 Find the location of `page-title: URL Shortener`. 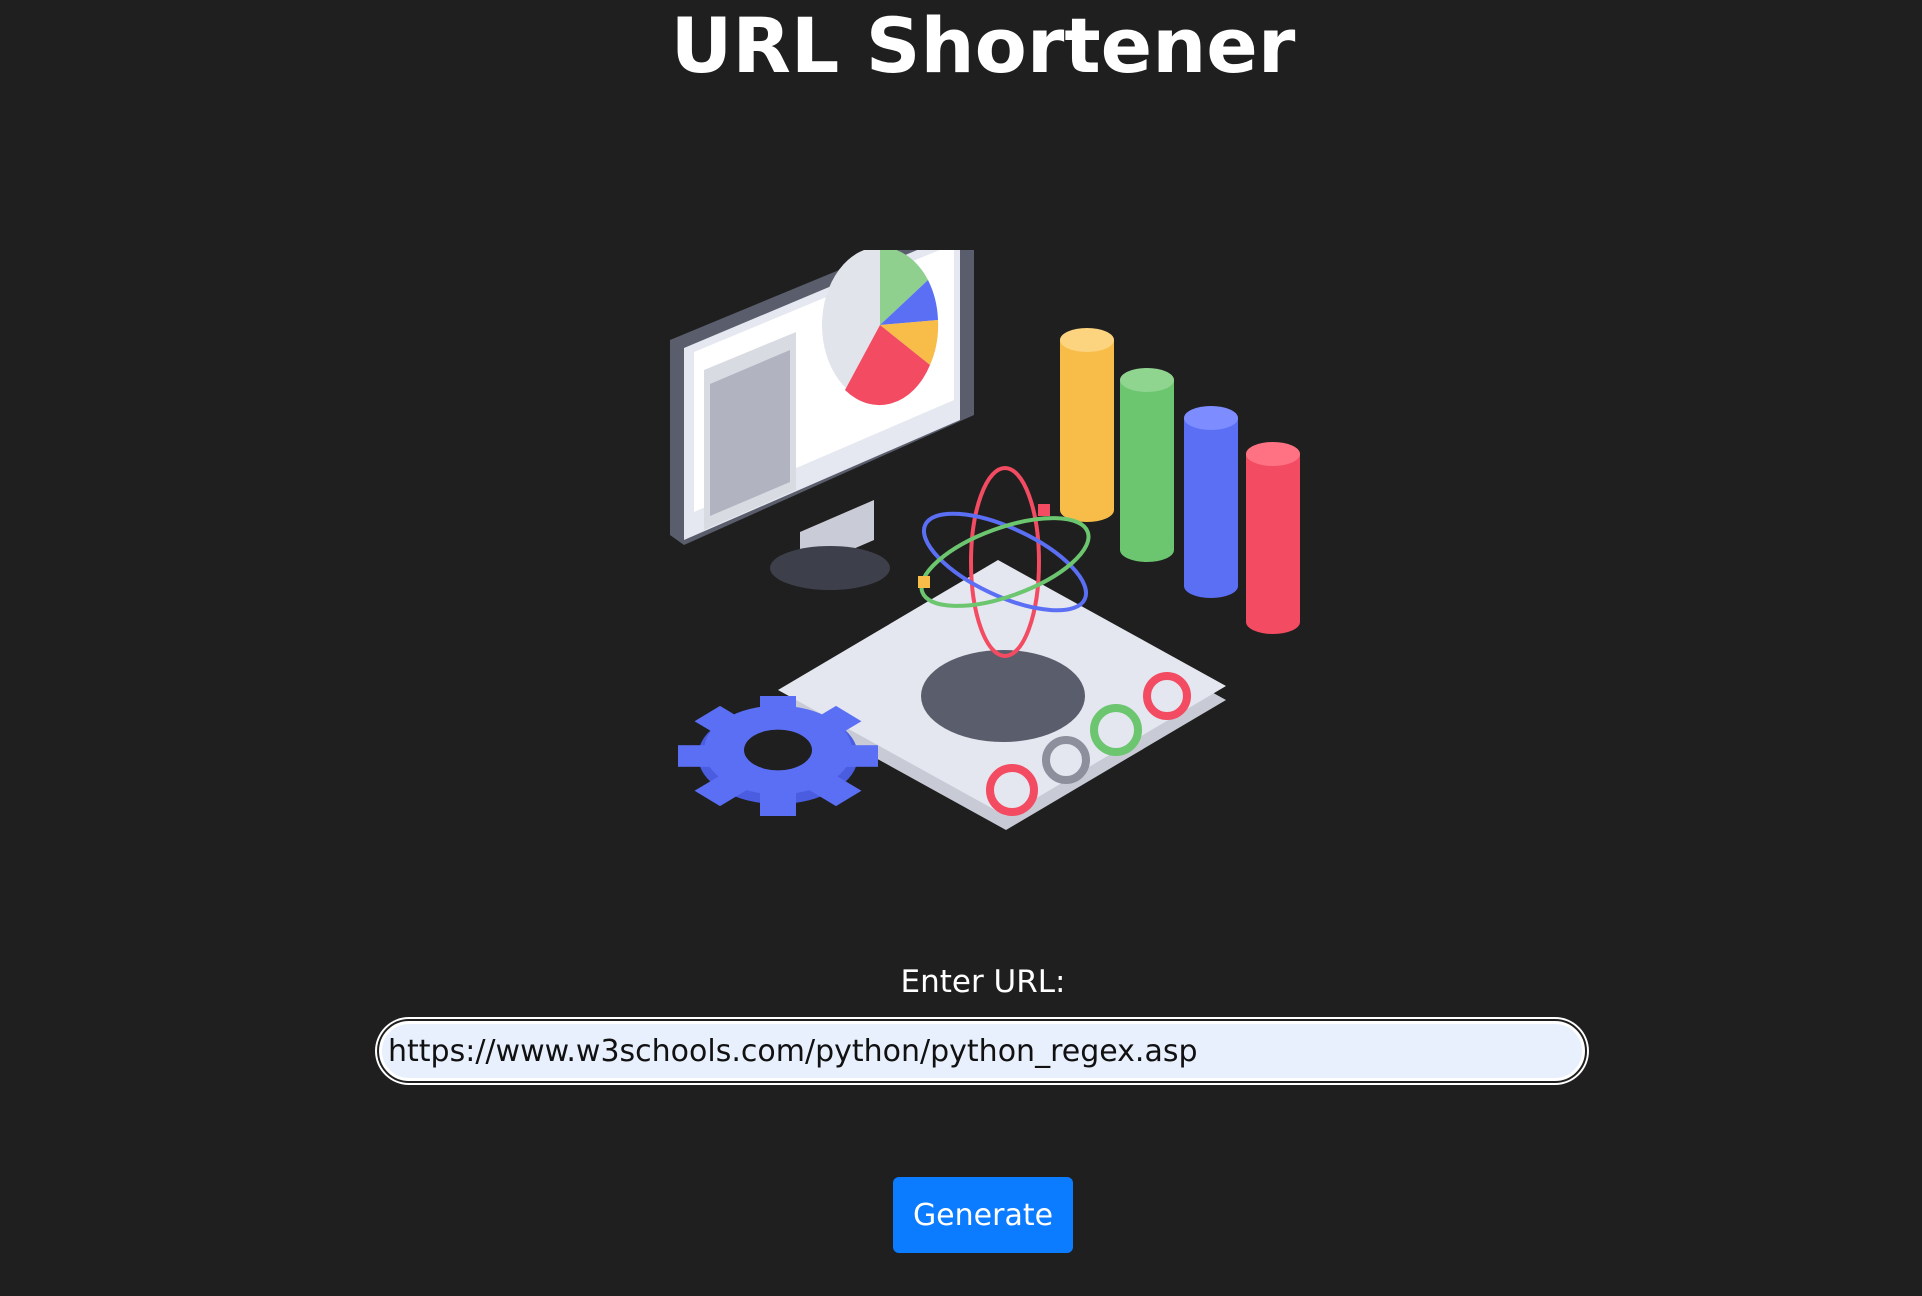

page-title: URL Shortener is located at coordinates (983, 45).